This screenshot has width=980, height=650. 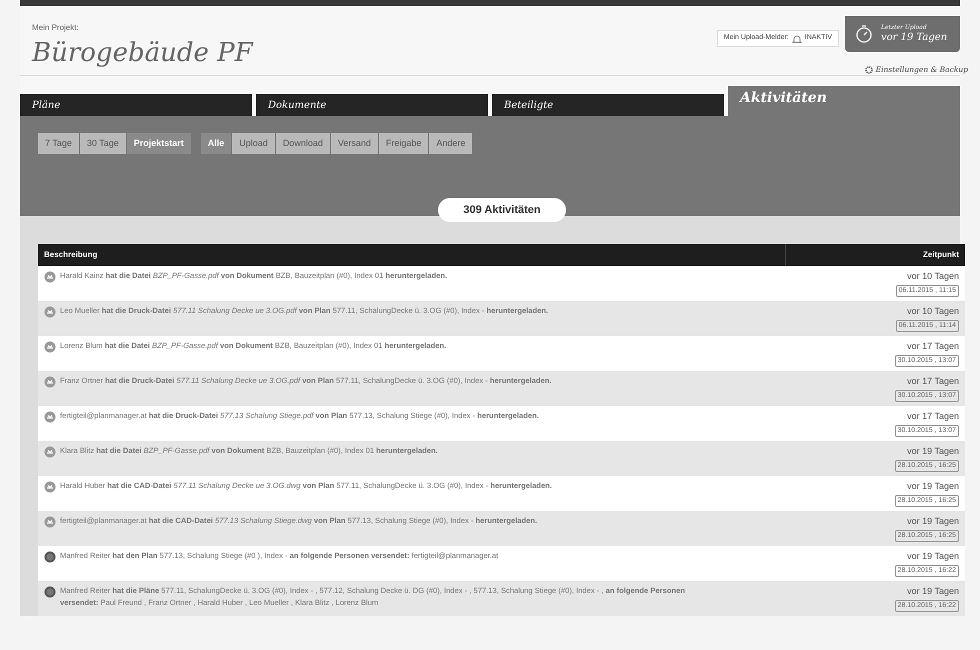 I want to click on tab: Beteiligte, so click(x=608, y=105).